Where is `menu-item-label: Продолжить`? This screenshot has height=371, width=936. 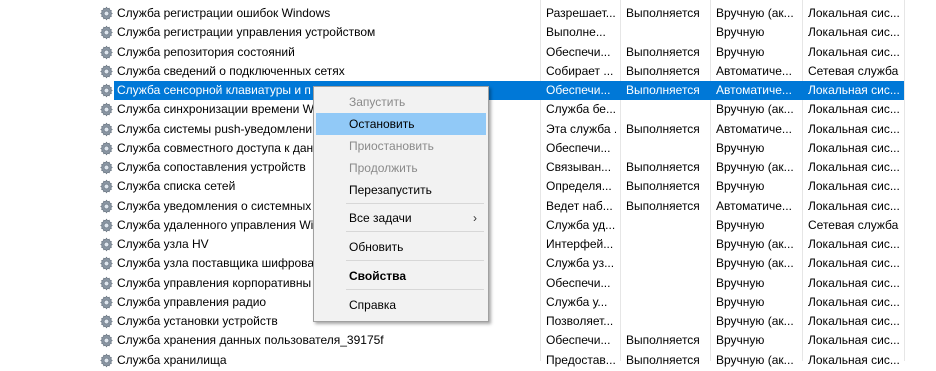
menu-item-label: Продолжить is located at coordinates (383, 168).